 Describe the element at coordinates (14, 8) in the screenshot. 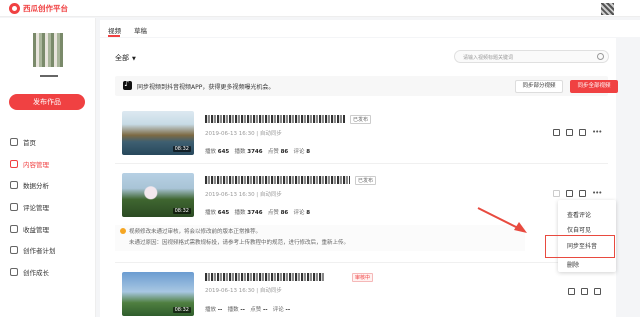

I see `watermelon-logo-icon` at that location.